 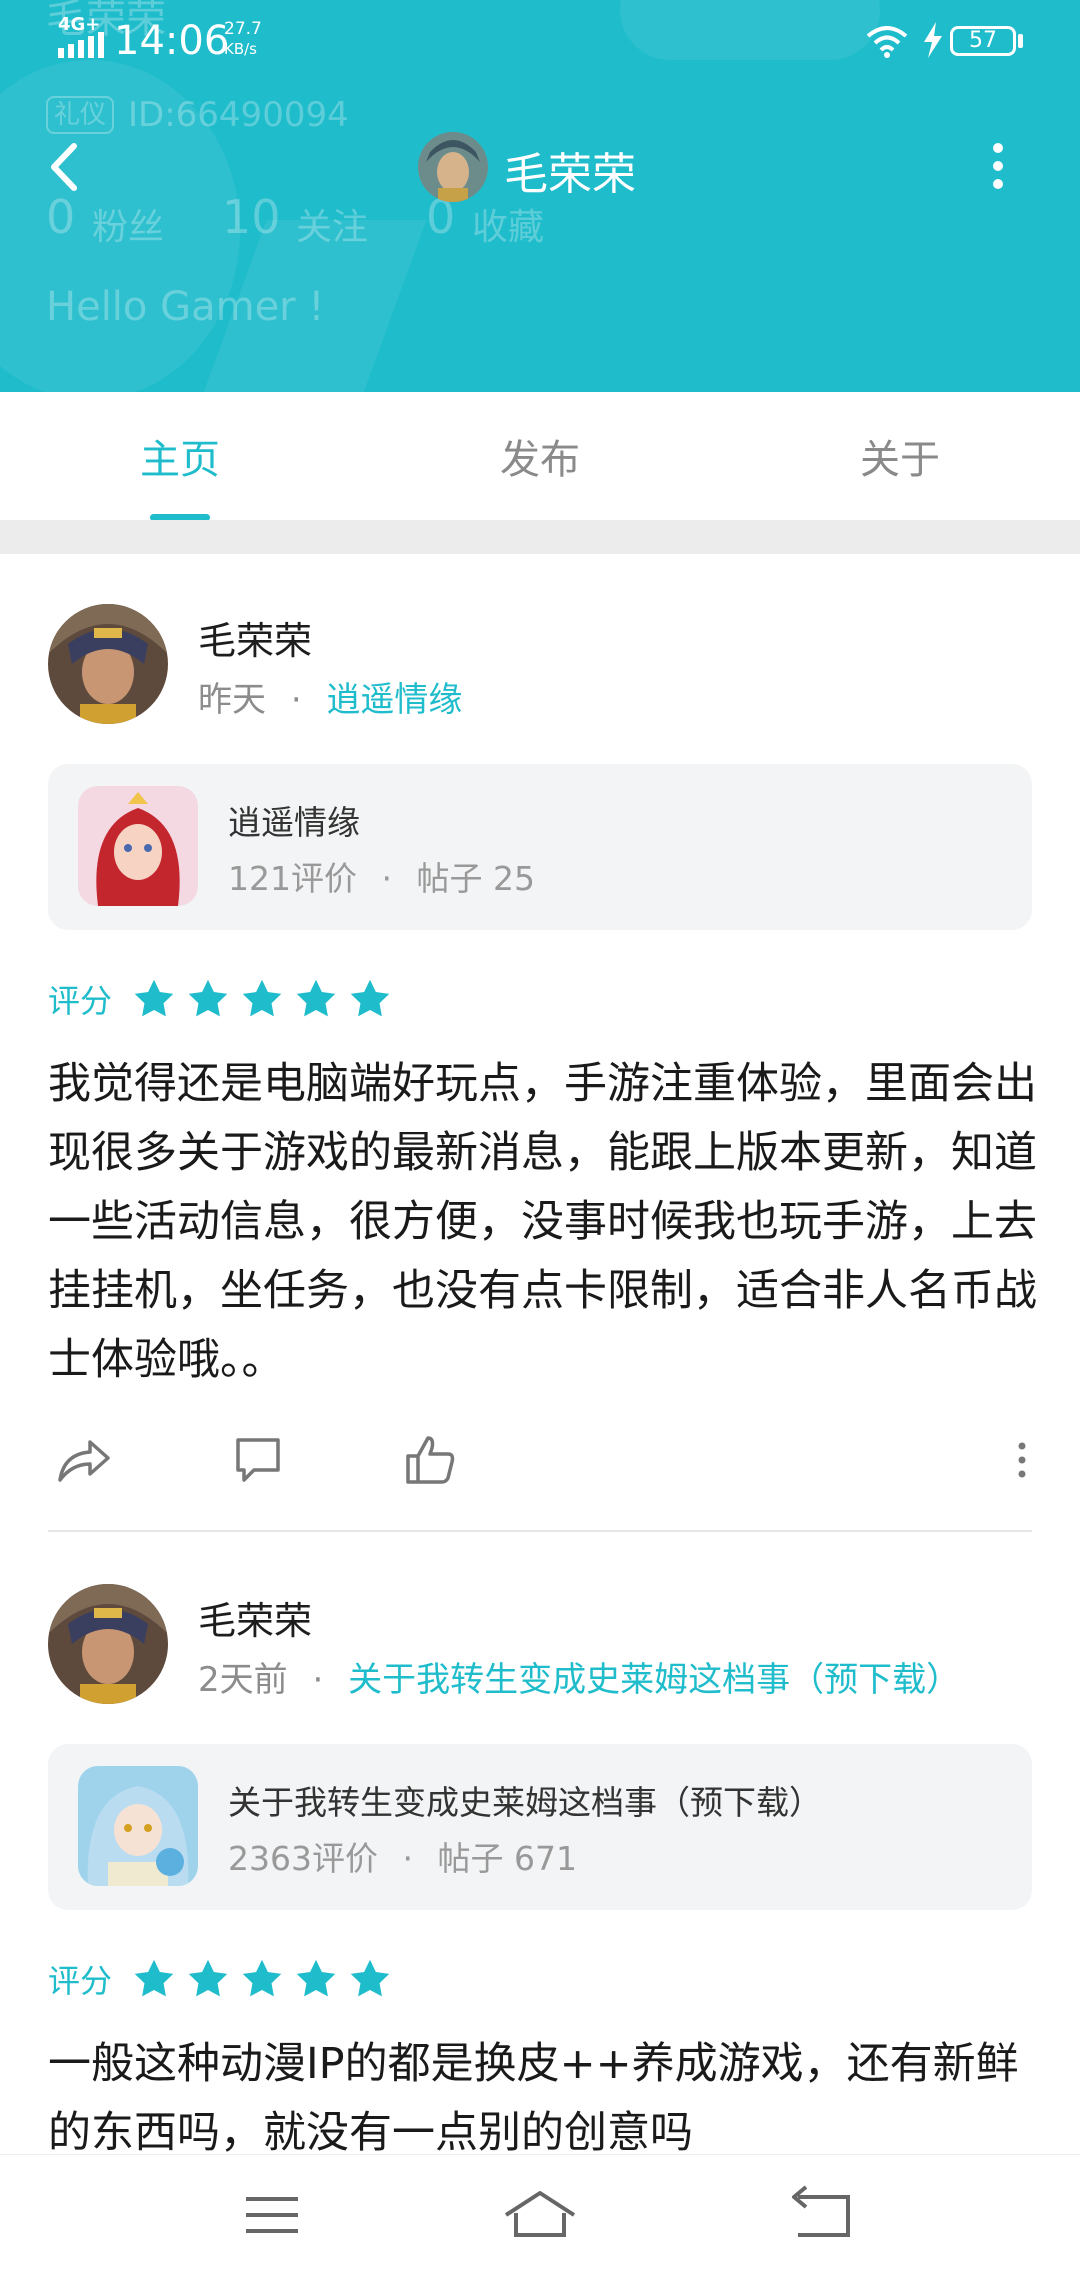 I want to click on back-button, so click(x=65, y=167).